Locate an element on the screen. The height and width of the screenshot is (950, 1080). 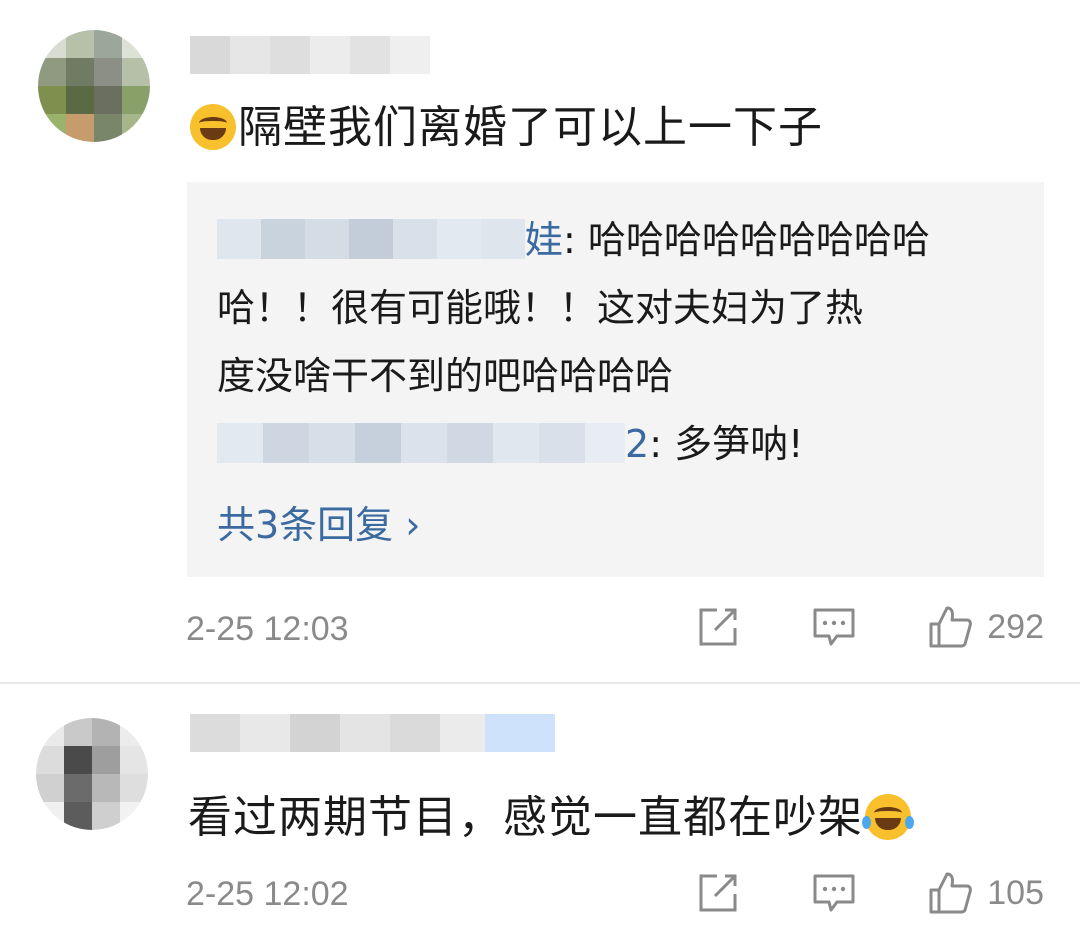
comment-text: 看过两期节目，感觉一直都在吵架 is located at coordinates (551, 818).